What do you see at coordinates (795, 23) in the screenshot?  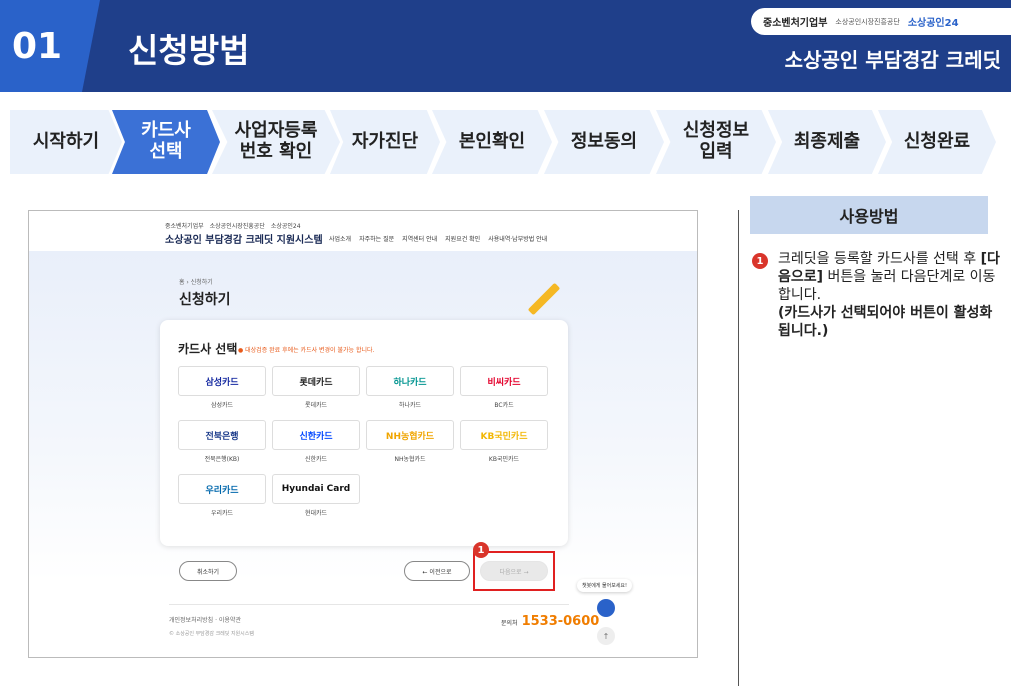 I see `logo-ministry: 중소벤처기업부` at bounding box center [795, 23].